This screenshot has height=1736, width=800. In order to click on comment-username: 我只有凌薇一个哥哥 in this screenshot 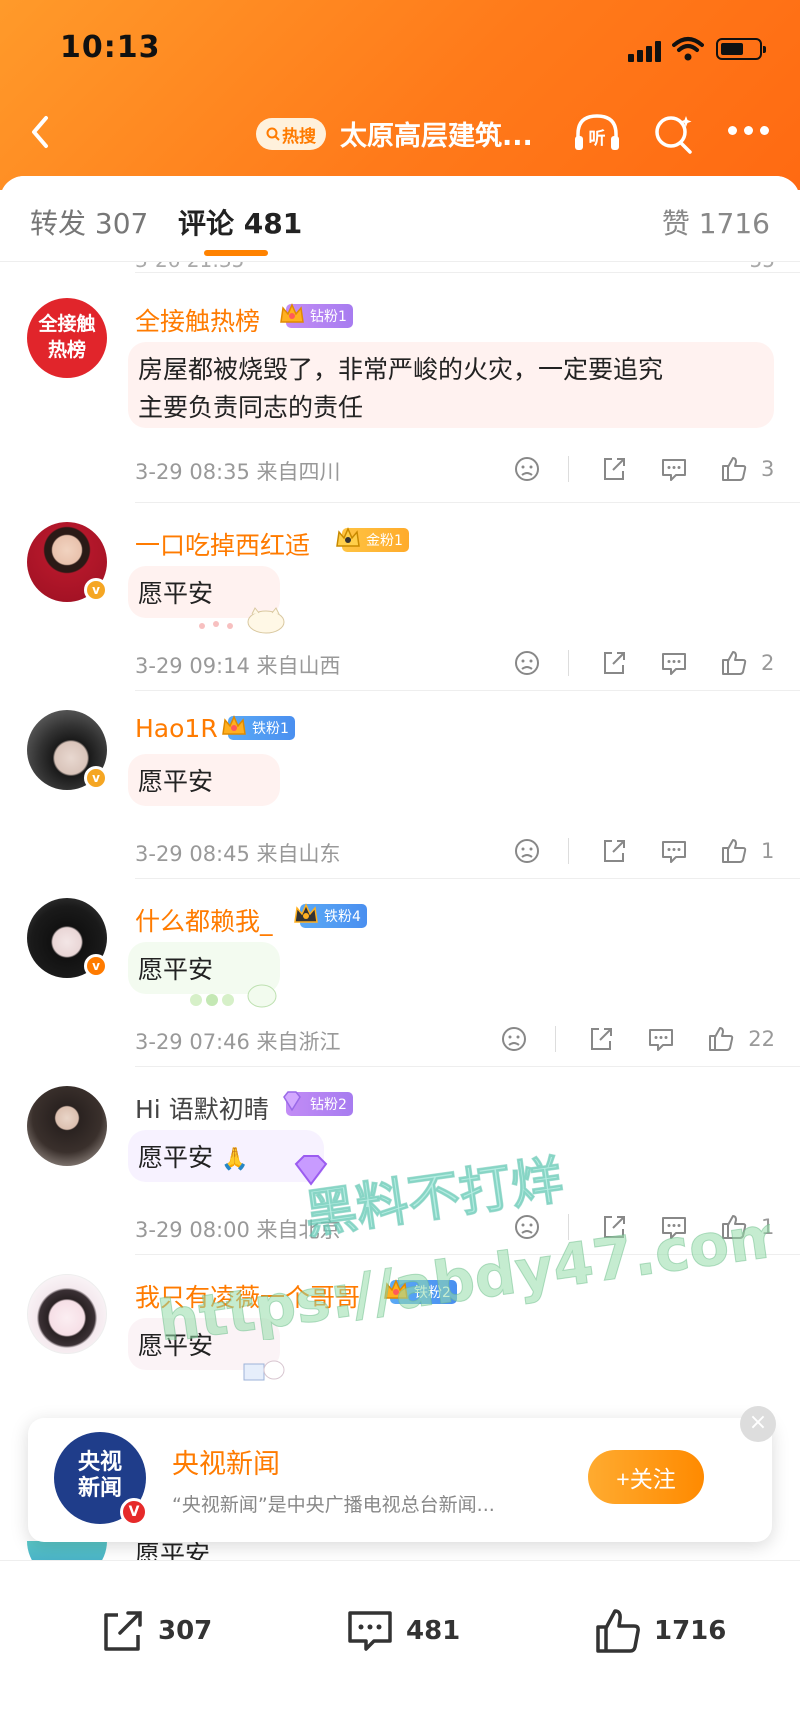, I will do `click(247, 1296)`.